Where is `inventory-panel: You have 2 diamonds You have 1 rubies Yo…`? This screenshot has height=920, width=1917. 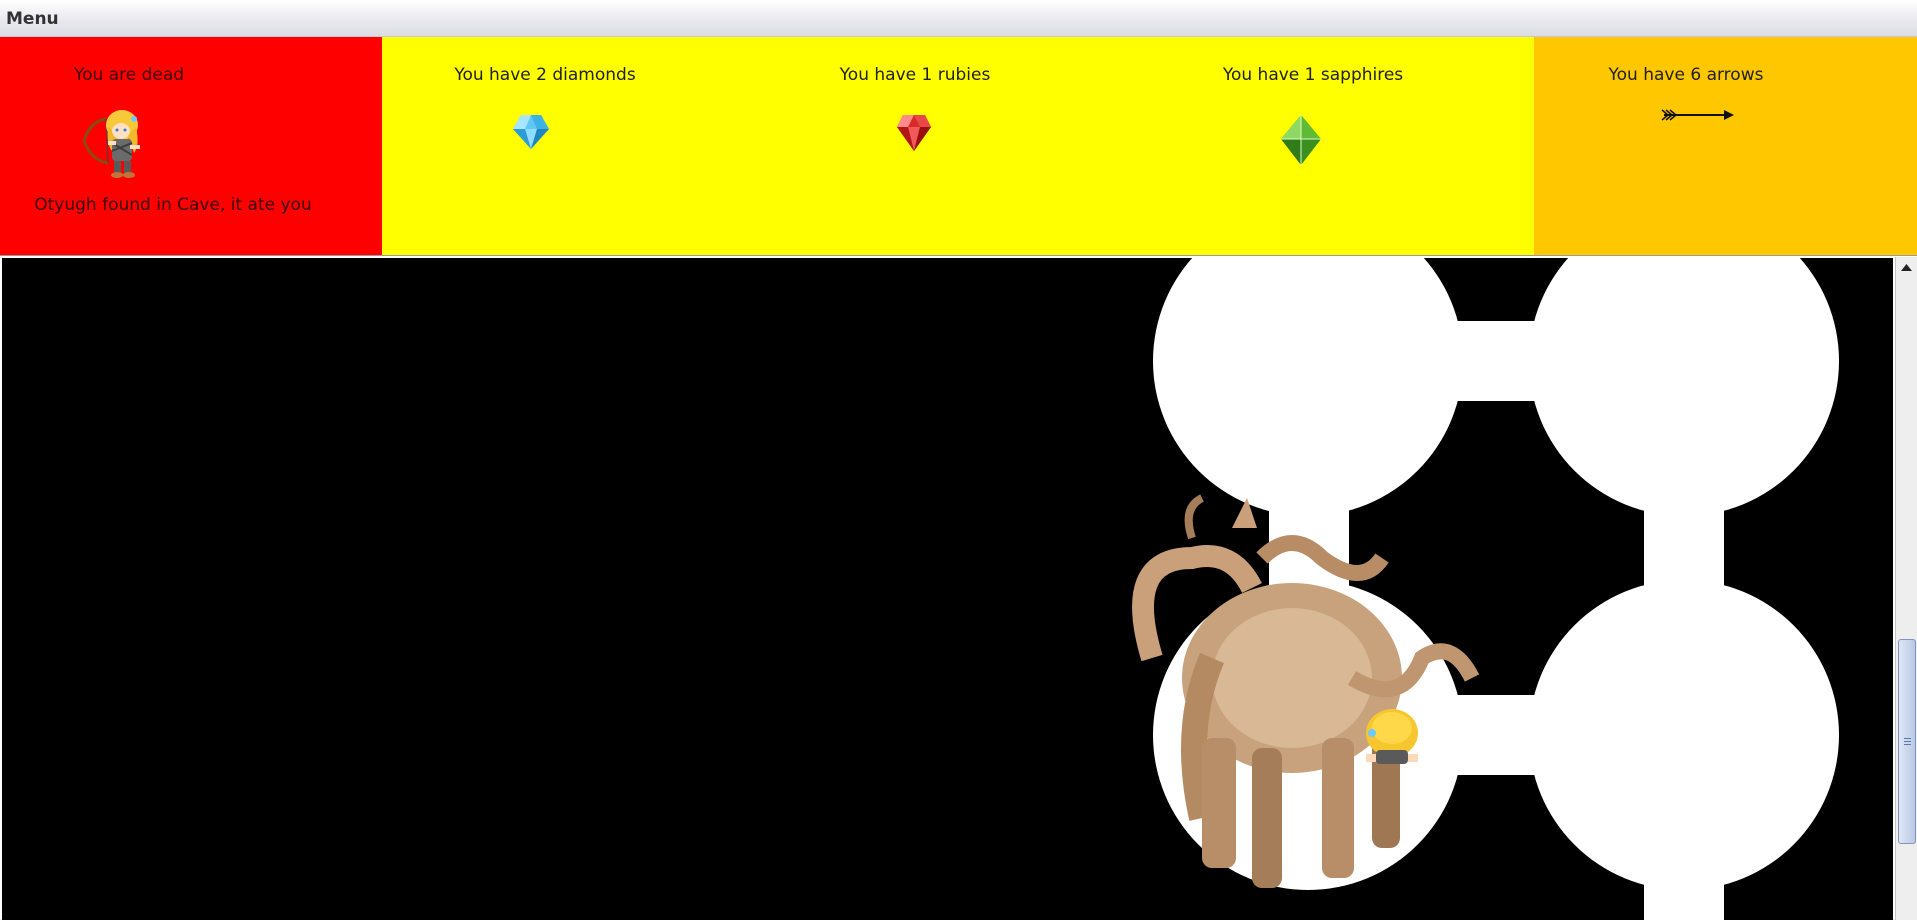
inventory-panel: You have 2 diamonds You have 1 rubies Yo… is located at coordinates (958, 146).